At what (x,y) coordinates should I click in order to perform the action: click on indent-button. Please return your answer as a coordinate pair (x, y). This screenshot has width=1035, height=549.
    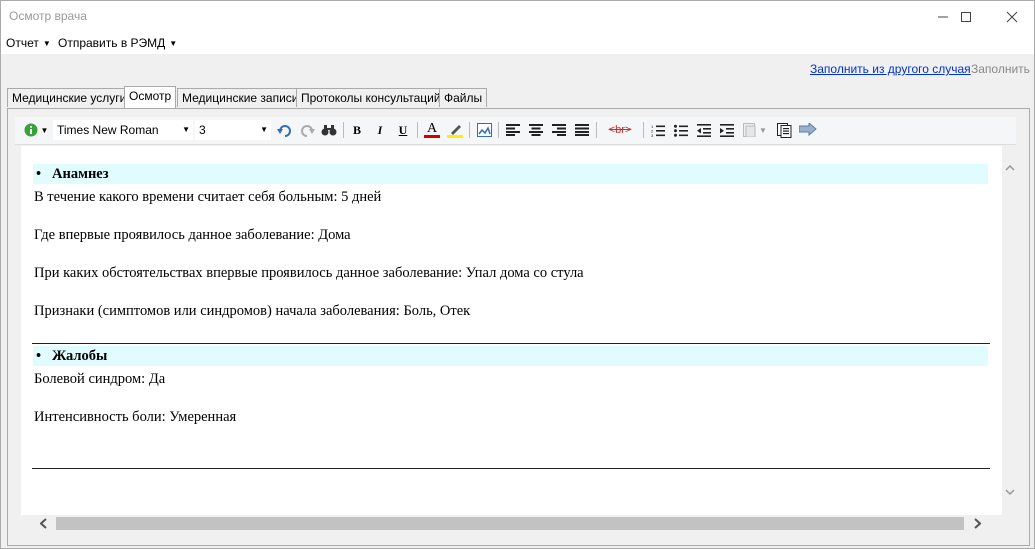
    Looking at the image, I should click on (727, 130).